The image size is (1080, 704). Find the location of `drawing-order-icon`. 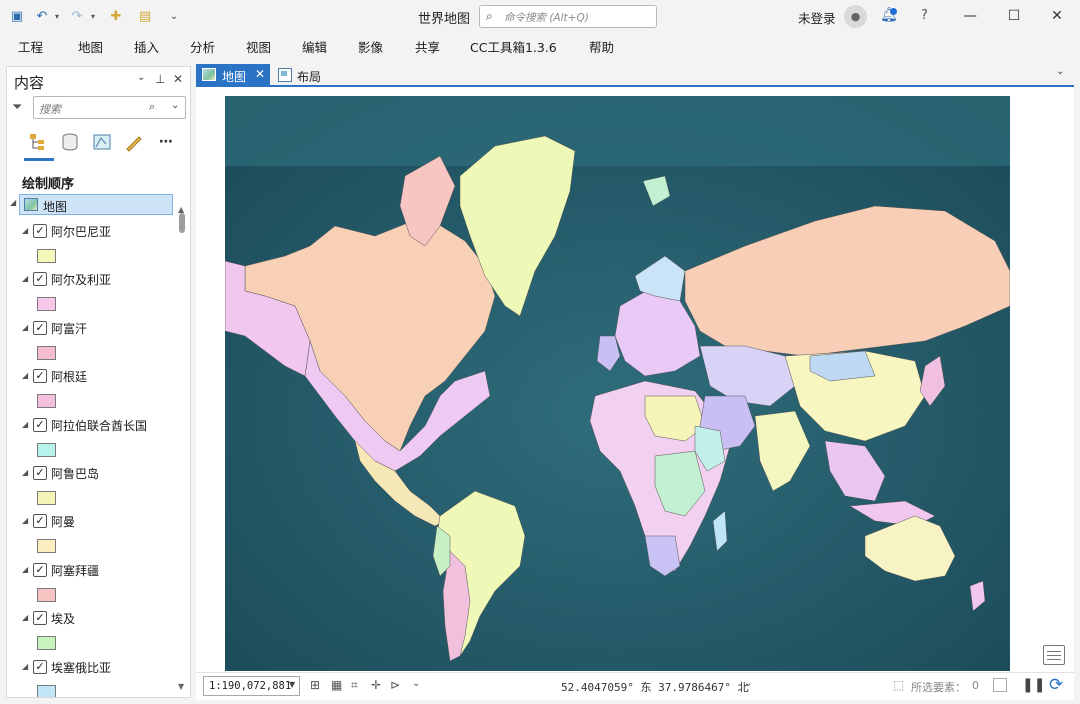

drawing-order-icon is located at coordinates (38, 142).